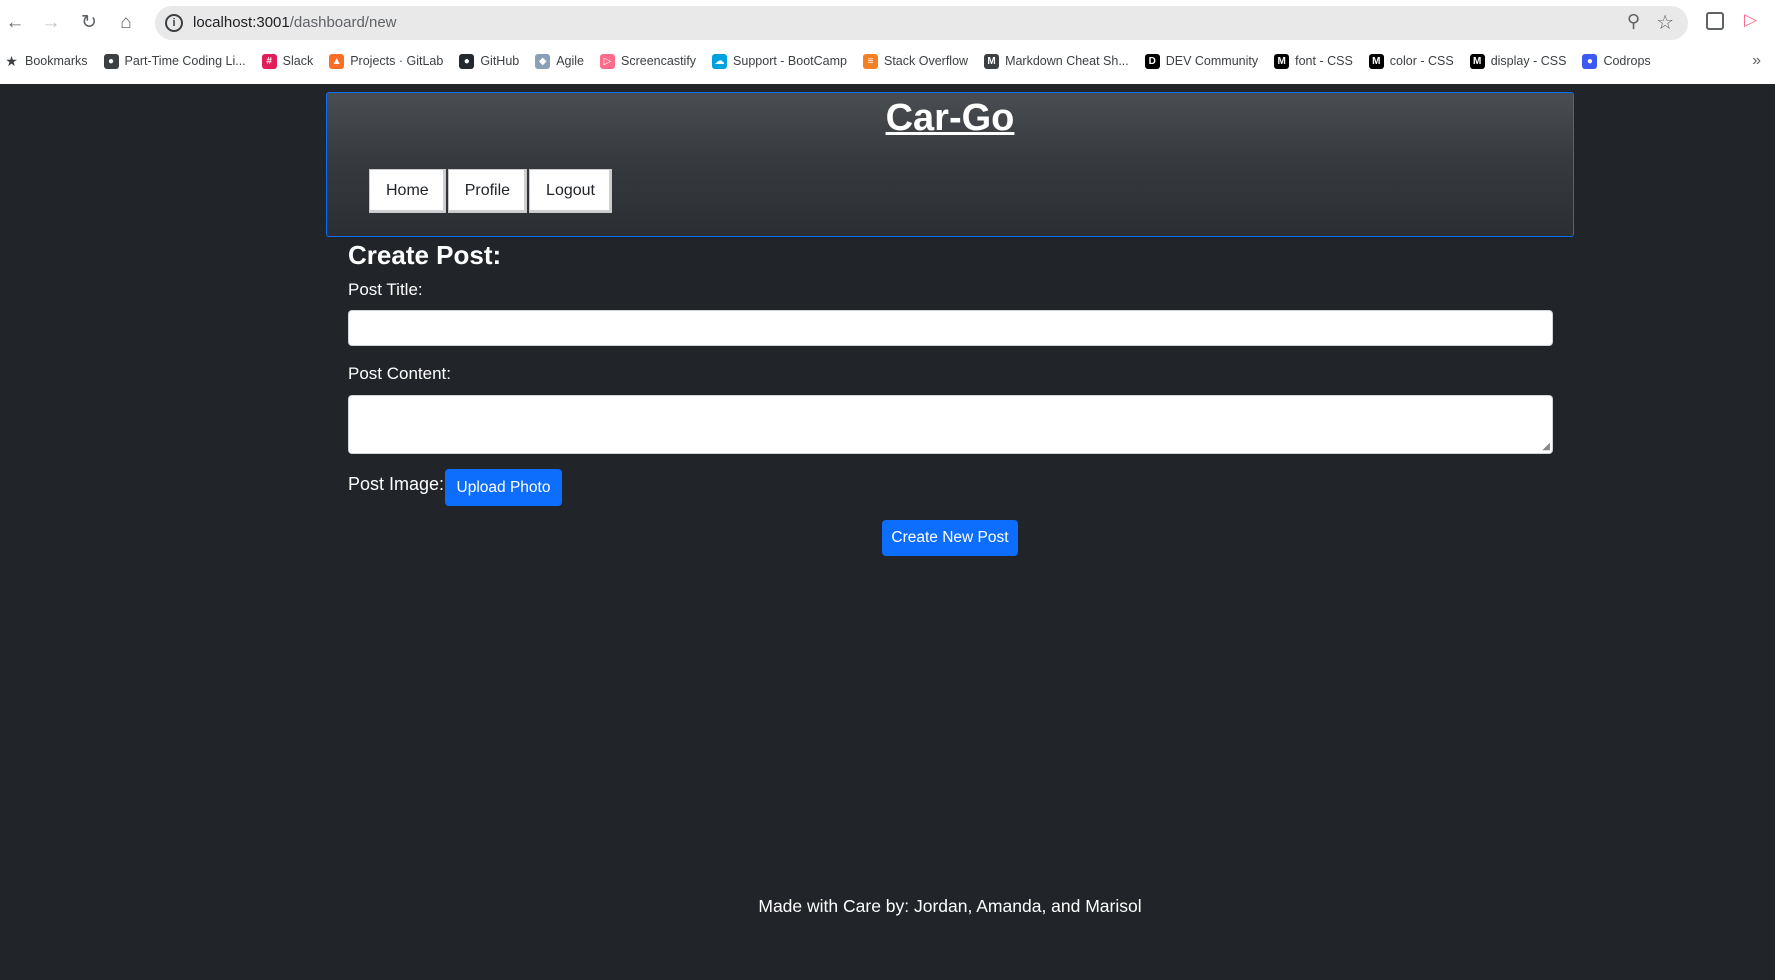 The width and height of the screenshot is (1775, 980). I want to click on post-content-label: Post Content:, so click(400, 373).